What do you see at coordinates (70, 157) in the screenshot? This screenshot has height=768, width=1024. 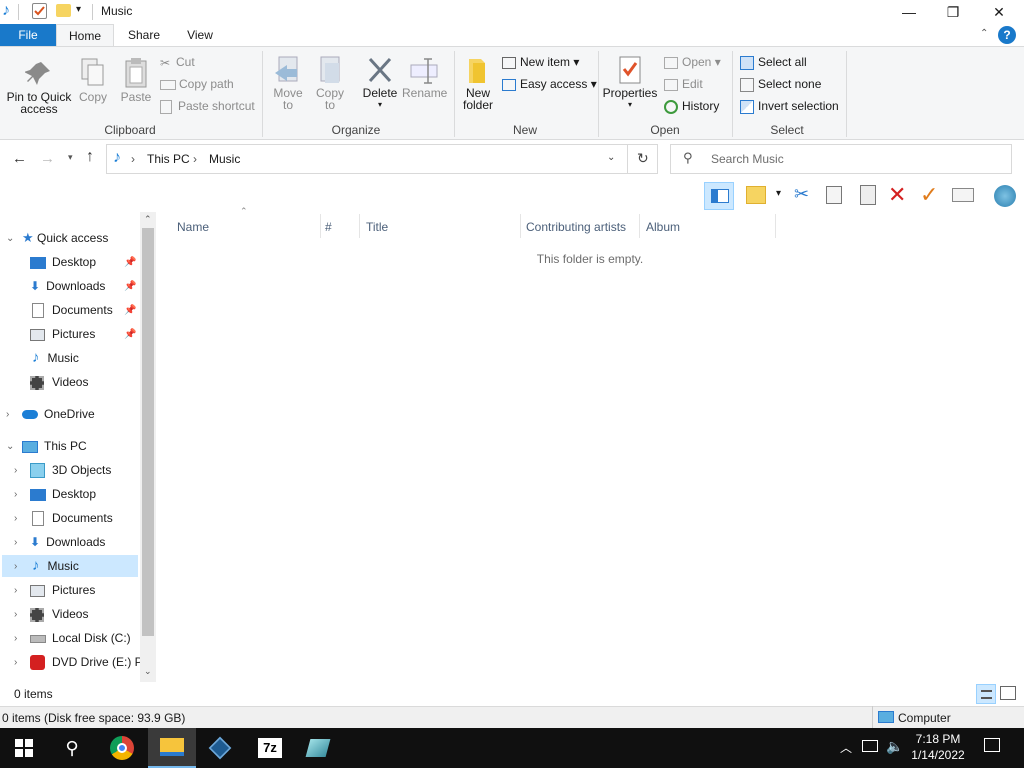 I see `recent-locations-icon: ▾` at bounding box center [70, 157].